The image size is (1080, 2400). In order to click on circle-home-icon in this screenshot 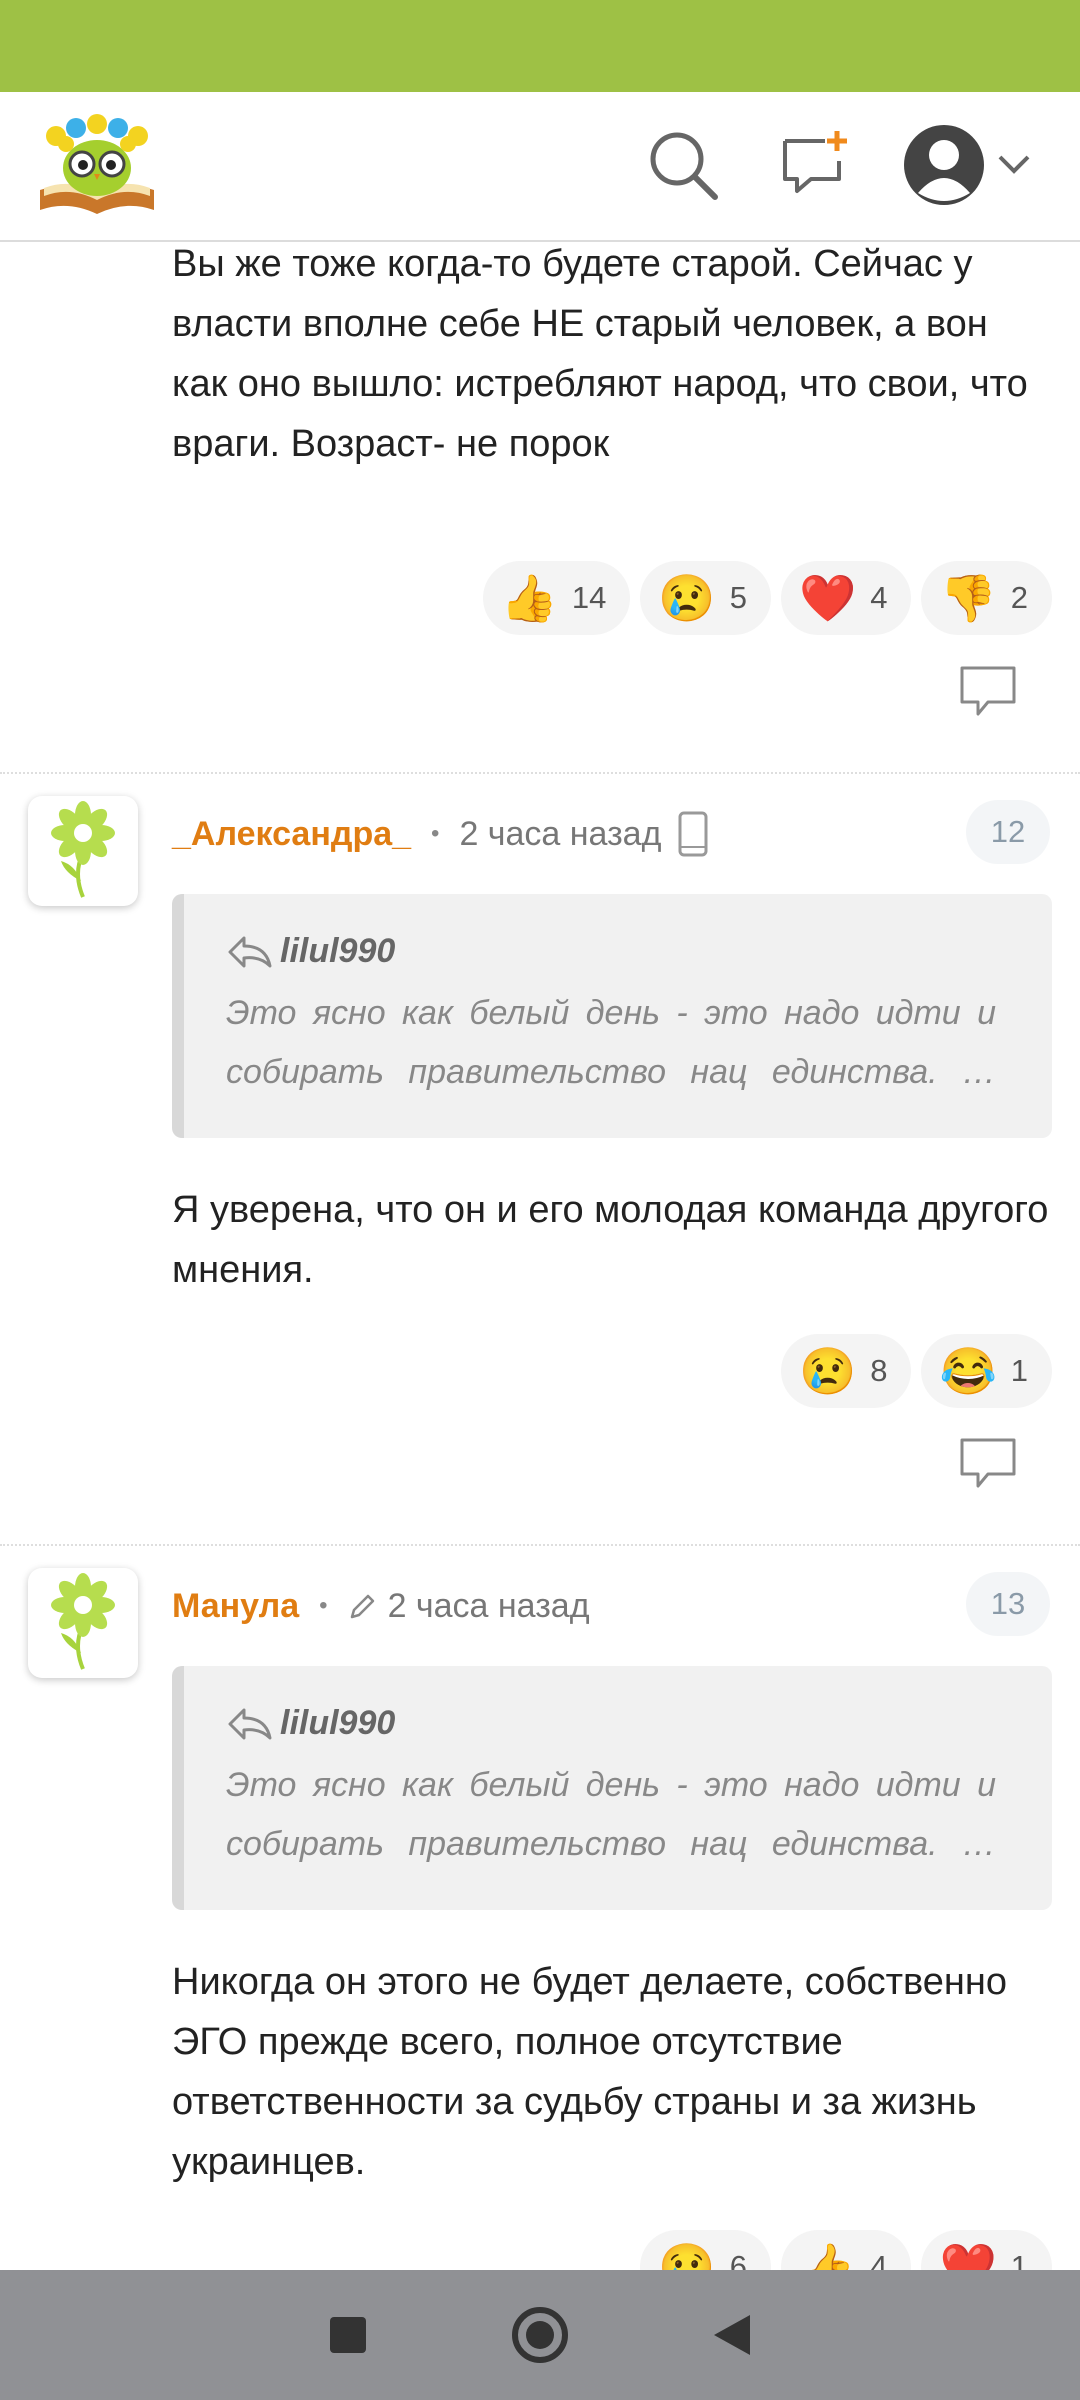, I will do `click(540, 2335)`.